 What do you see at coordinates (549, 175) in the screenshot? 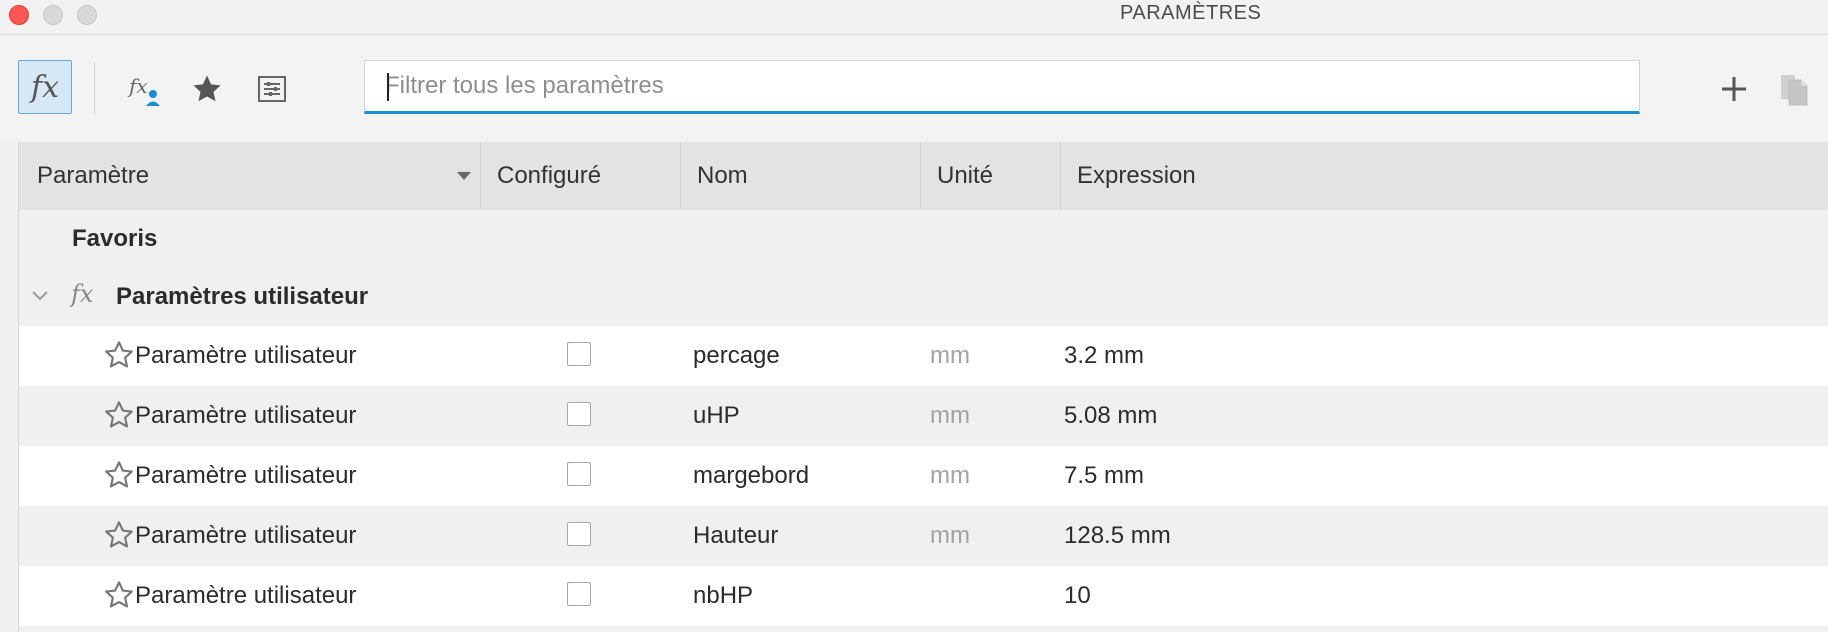
I see `column-header-label: Configuré` at bounding box center [549, 175].